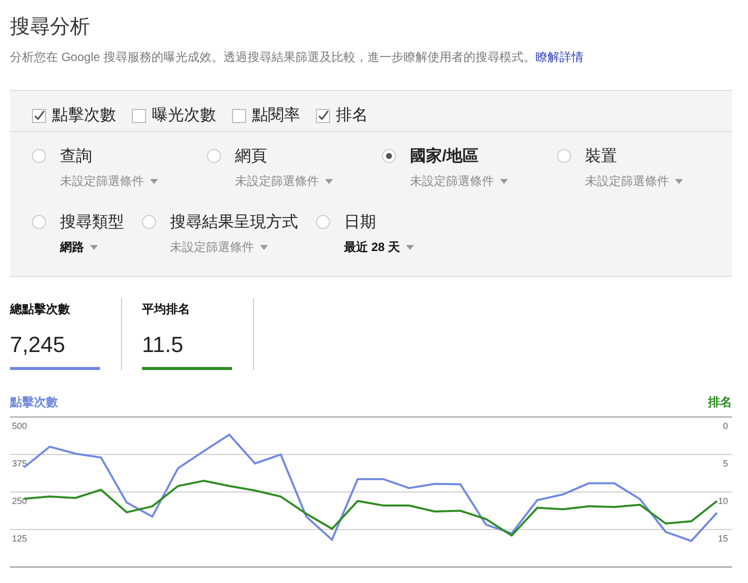  I want to click on grouping-label: 國家/地區, so click(445, 156).